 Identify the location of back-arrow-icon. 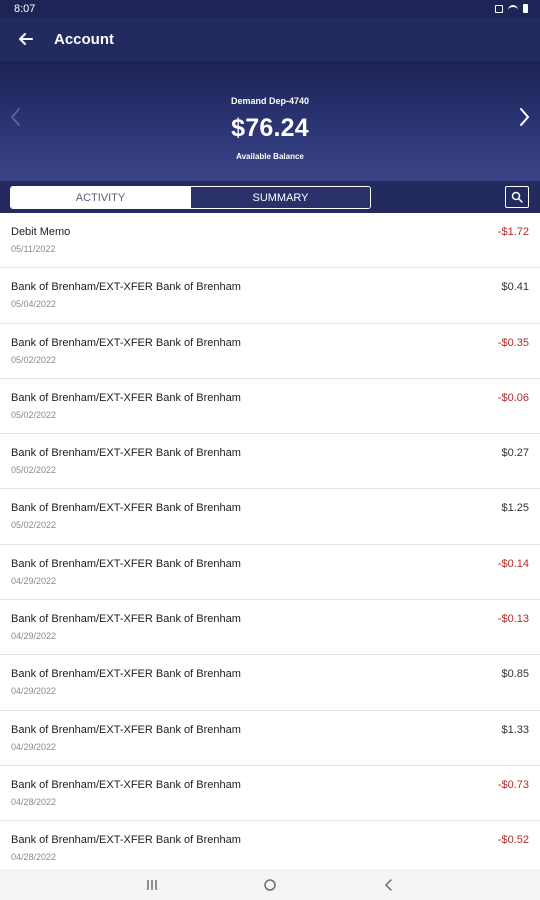
(26, 39).